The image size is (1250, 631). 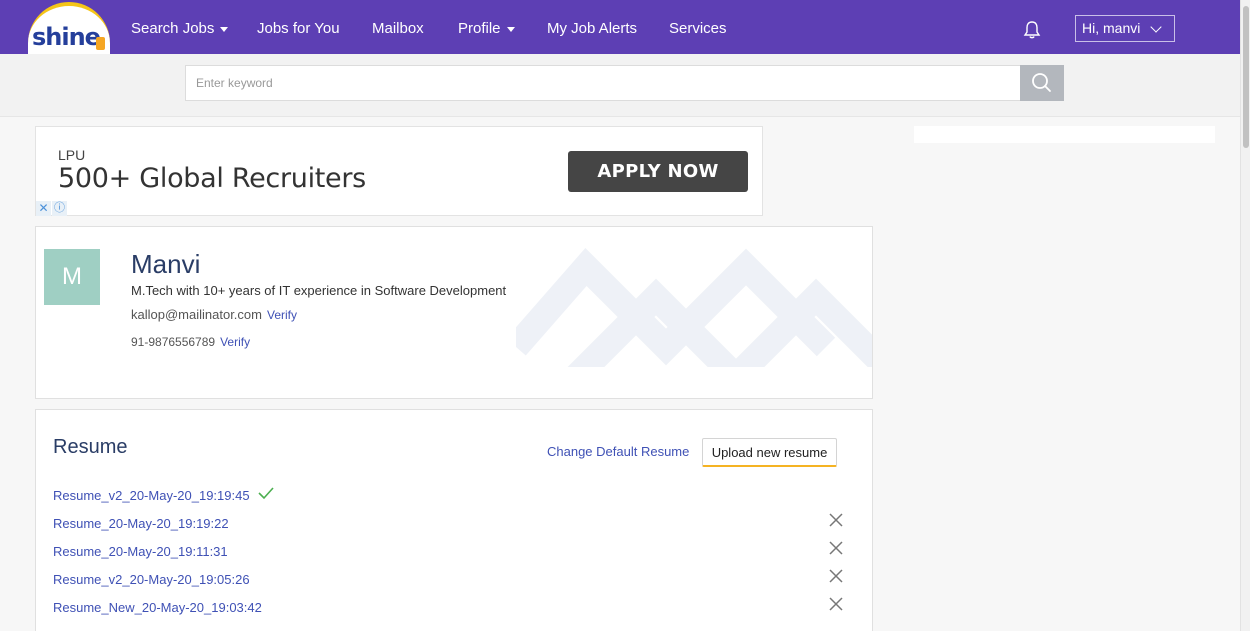 I want to click on change-default-resume-link: Change Default Resume, so click(x=618, y=451).